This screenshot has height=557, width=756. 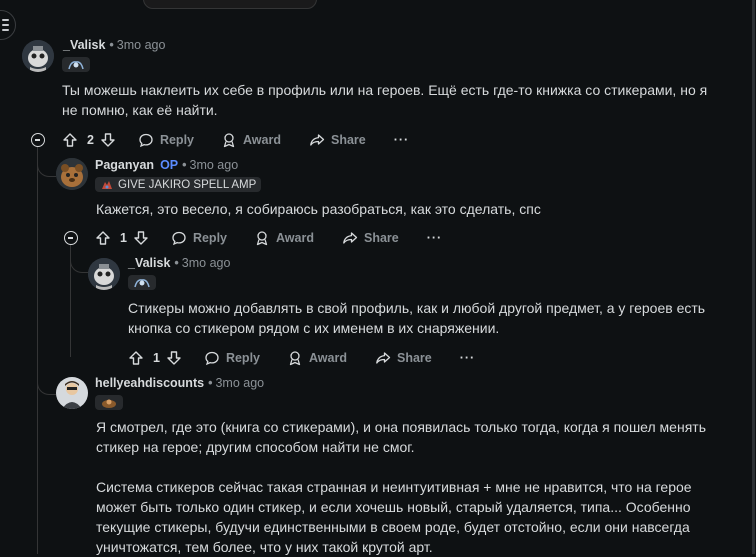 I want to click on flair-dragon-icon, so click(x=107, y=184).